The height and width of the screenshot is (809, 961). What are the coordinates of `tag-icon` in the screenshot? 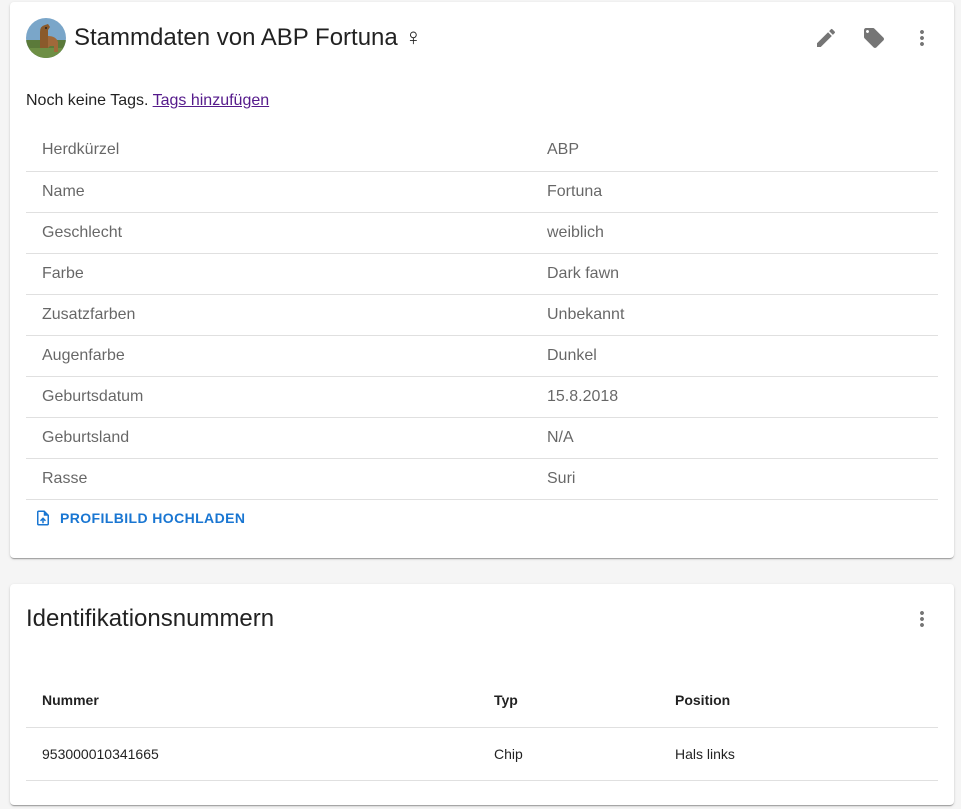 It's located at (874, 38).